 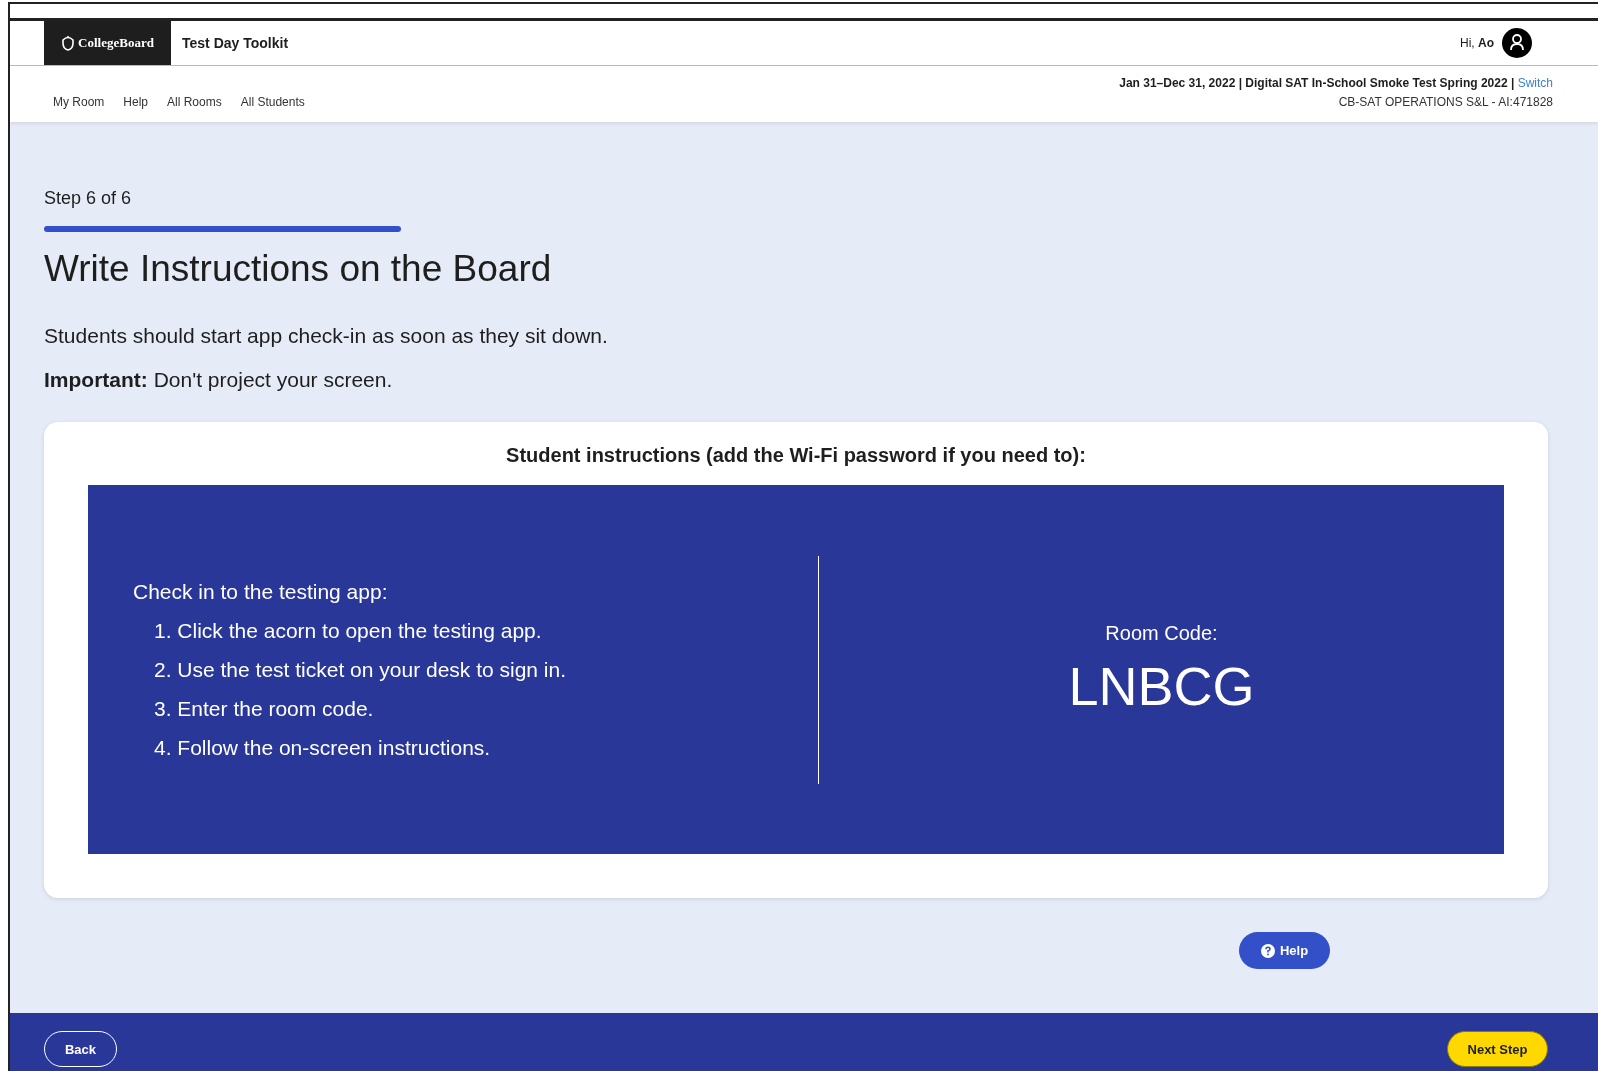 I want to click on checkin-step: 2. Use the test ticket on your desk to sign in., so click(x=475, y=669).